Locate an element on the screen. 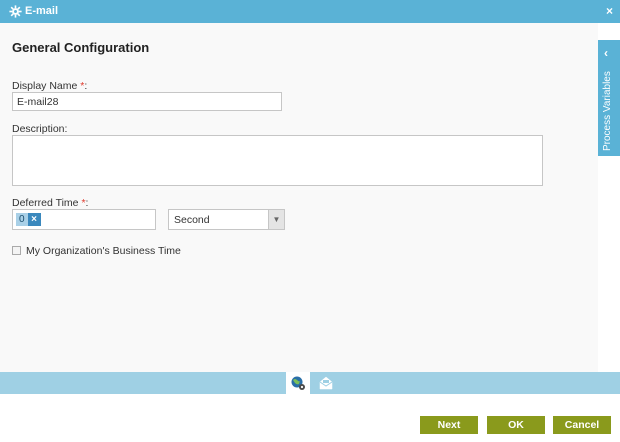  description-textarea is located at coordinates (277, 160).